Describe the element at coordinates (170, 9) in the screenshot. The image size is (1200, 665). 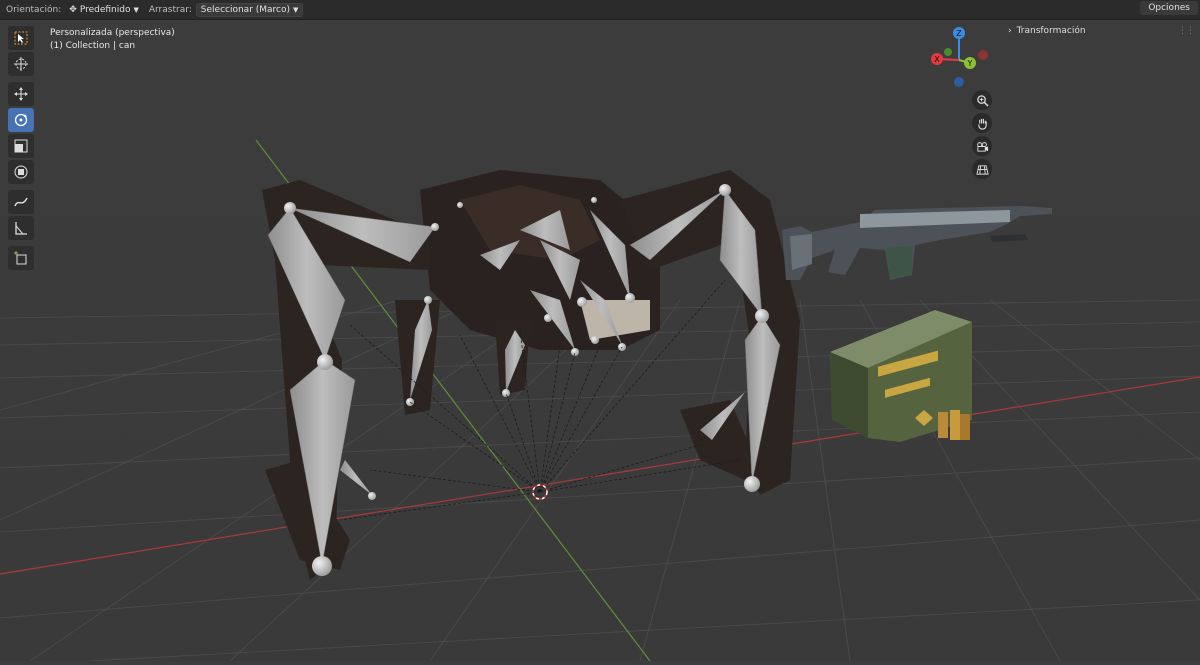
I see `drag-label: Arrastrar:` at that location.